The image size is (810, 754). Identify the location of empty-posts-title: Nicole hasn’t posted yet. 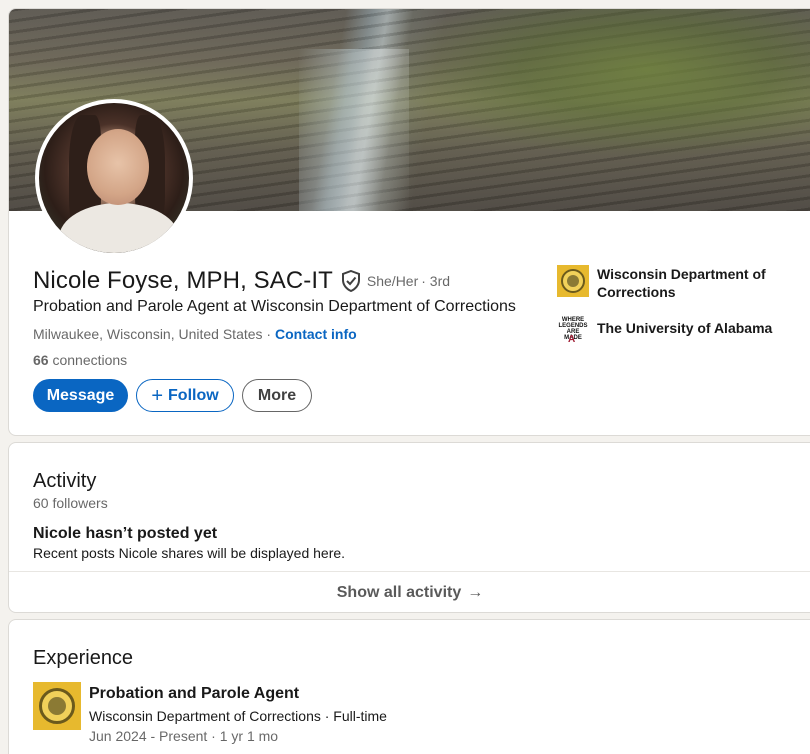
(125, 533).